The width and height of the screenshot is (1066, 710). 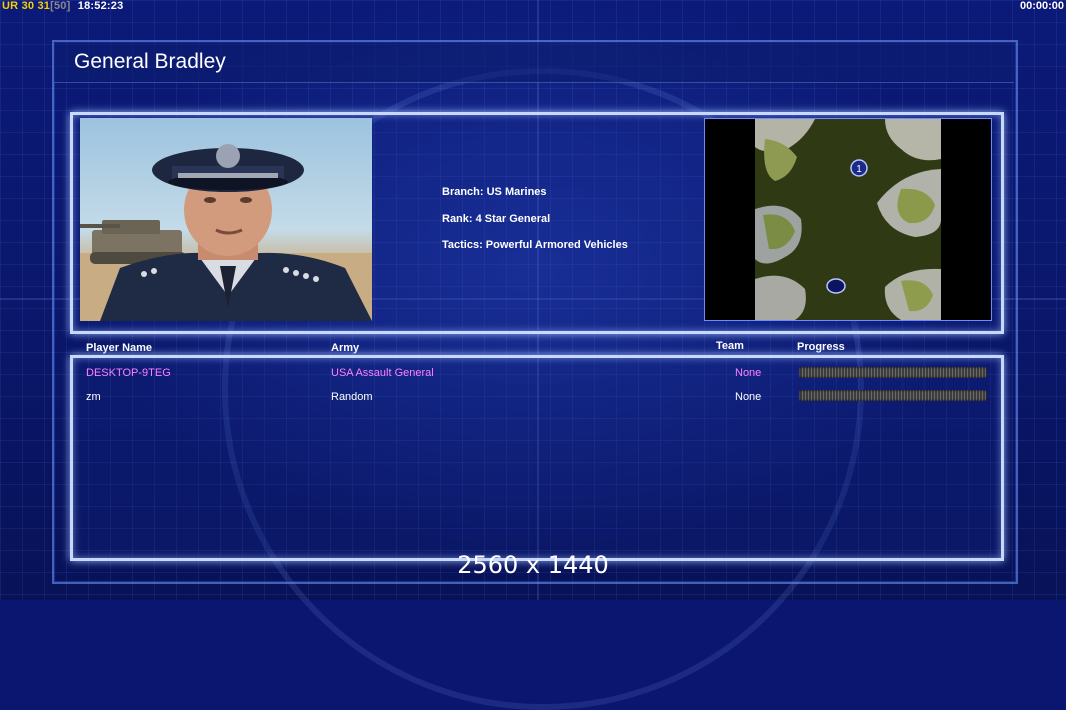 I want to click on page-title: General Bradley, so click(x=150, y=61).